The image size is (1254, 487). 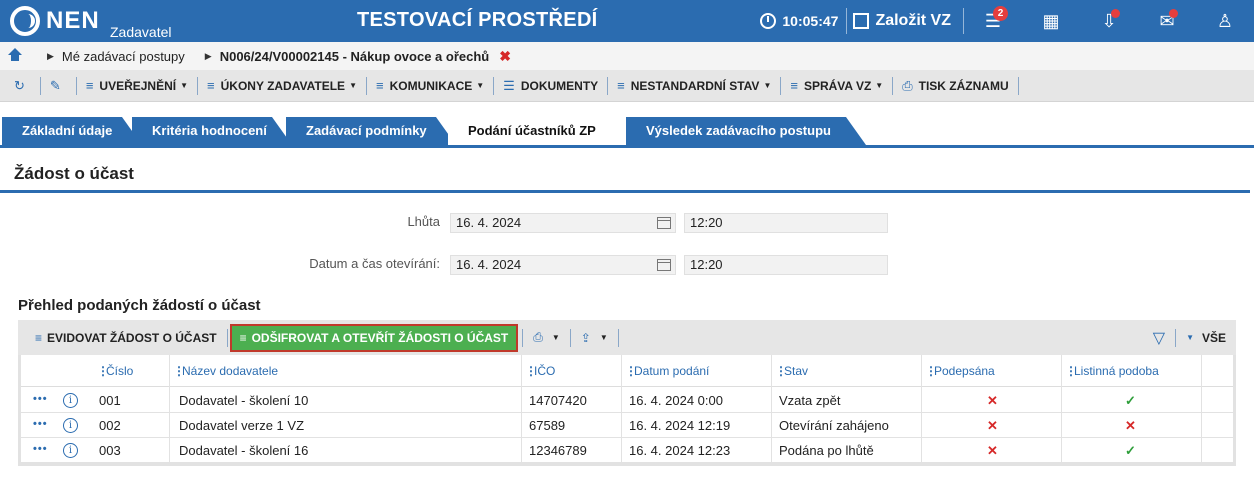 I want to click on menu-publishing: ≡ UVEŘEJNĚNÍ ▼, so click(x=138, y=85).